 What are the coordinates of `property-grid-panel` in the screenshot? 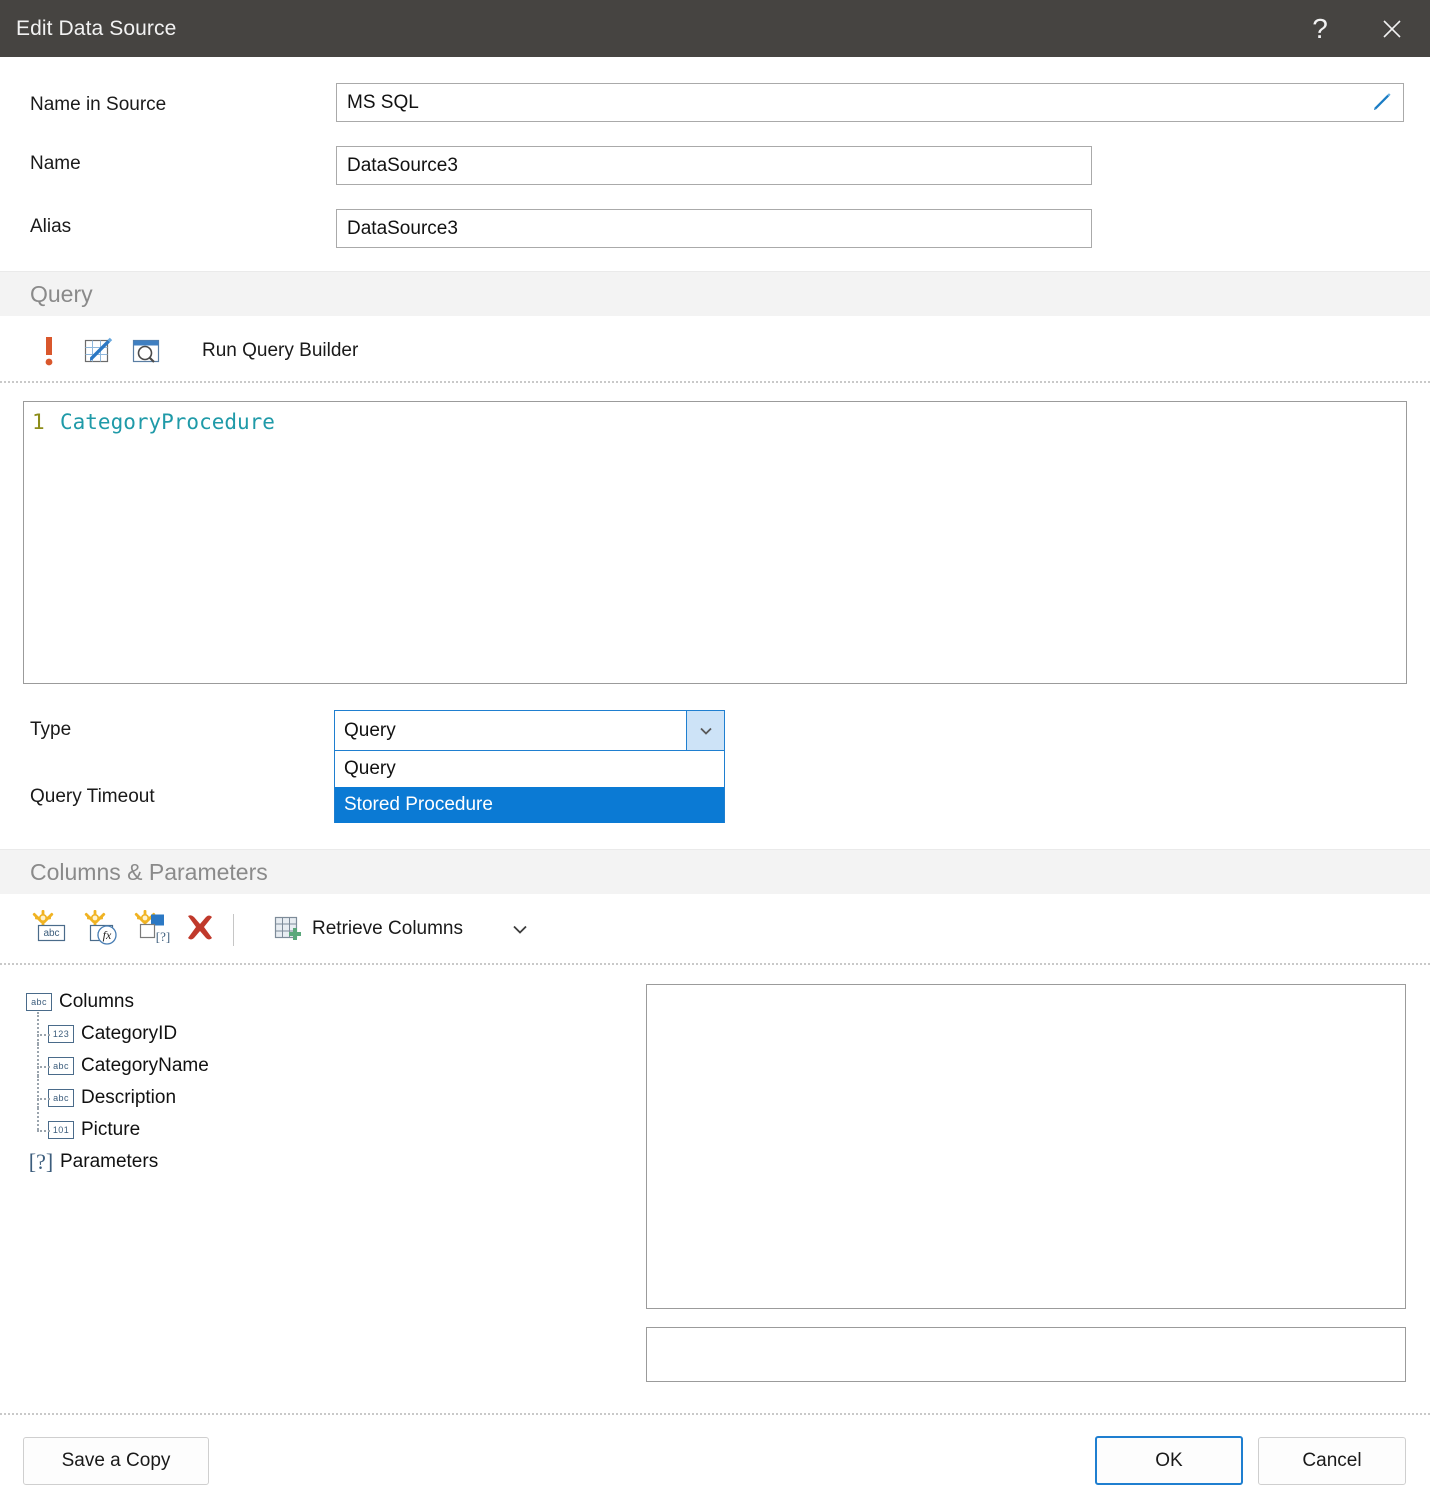 It's located at (1026, 1146).